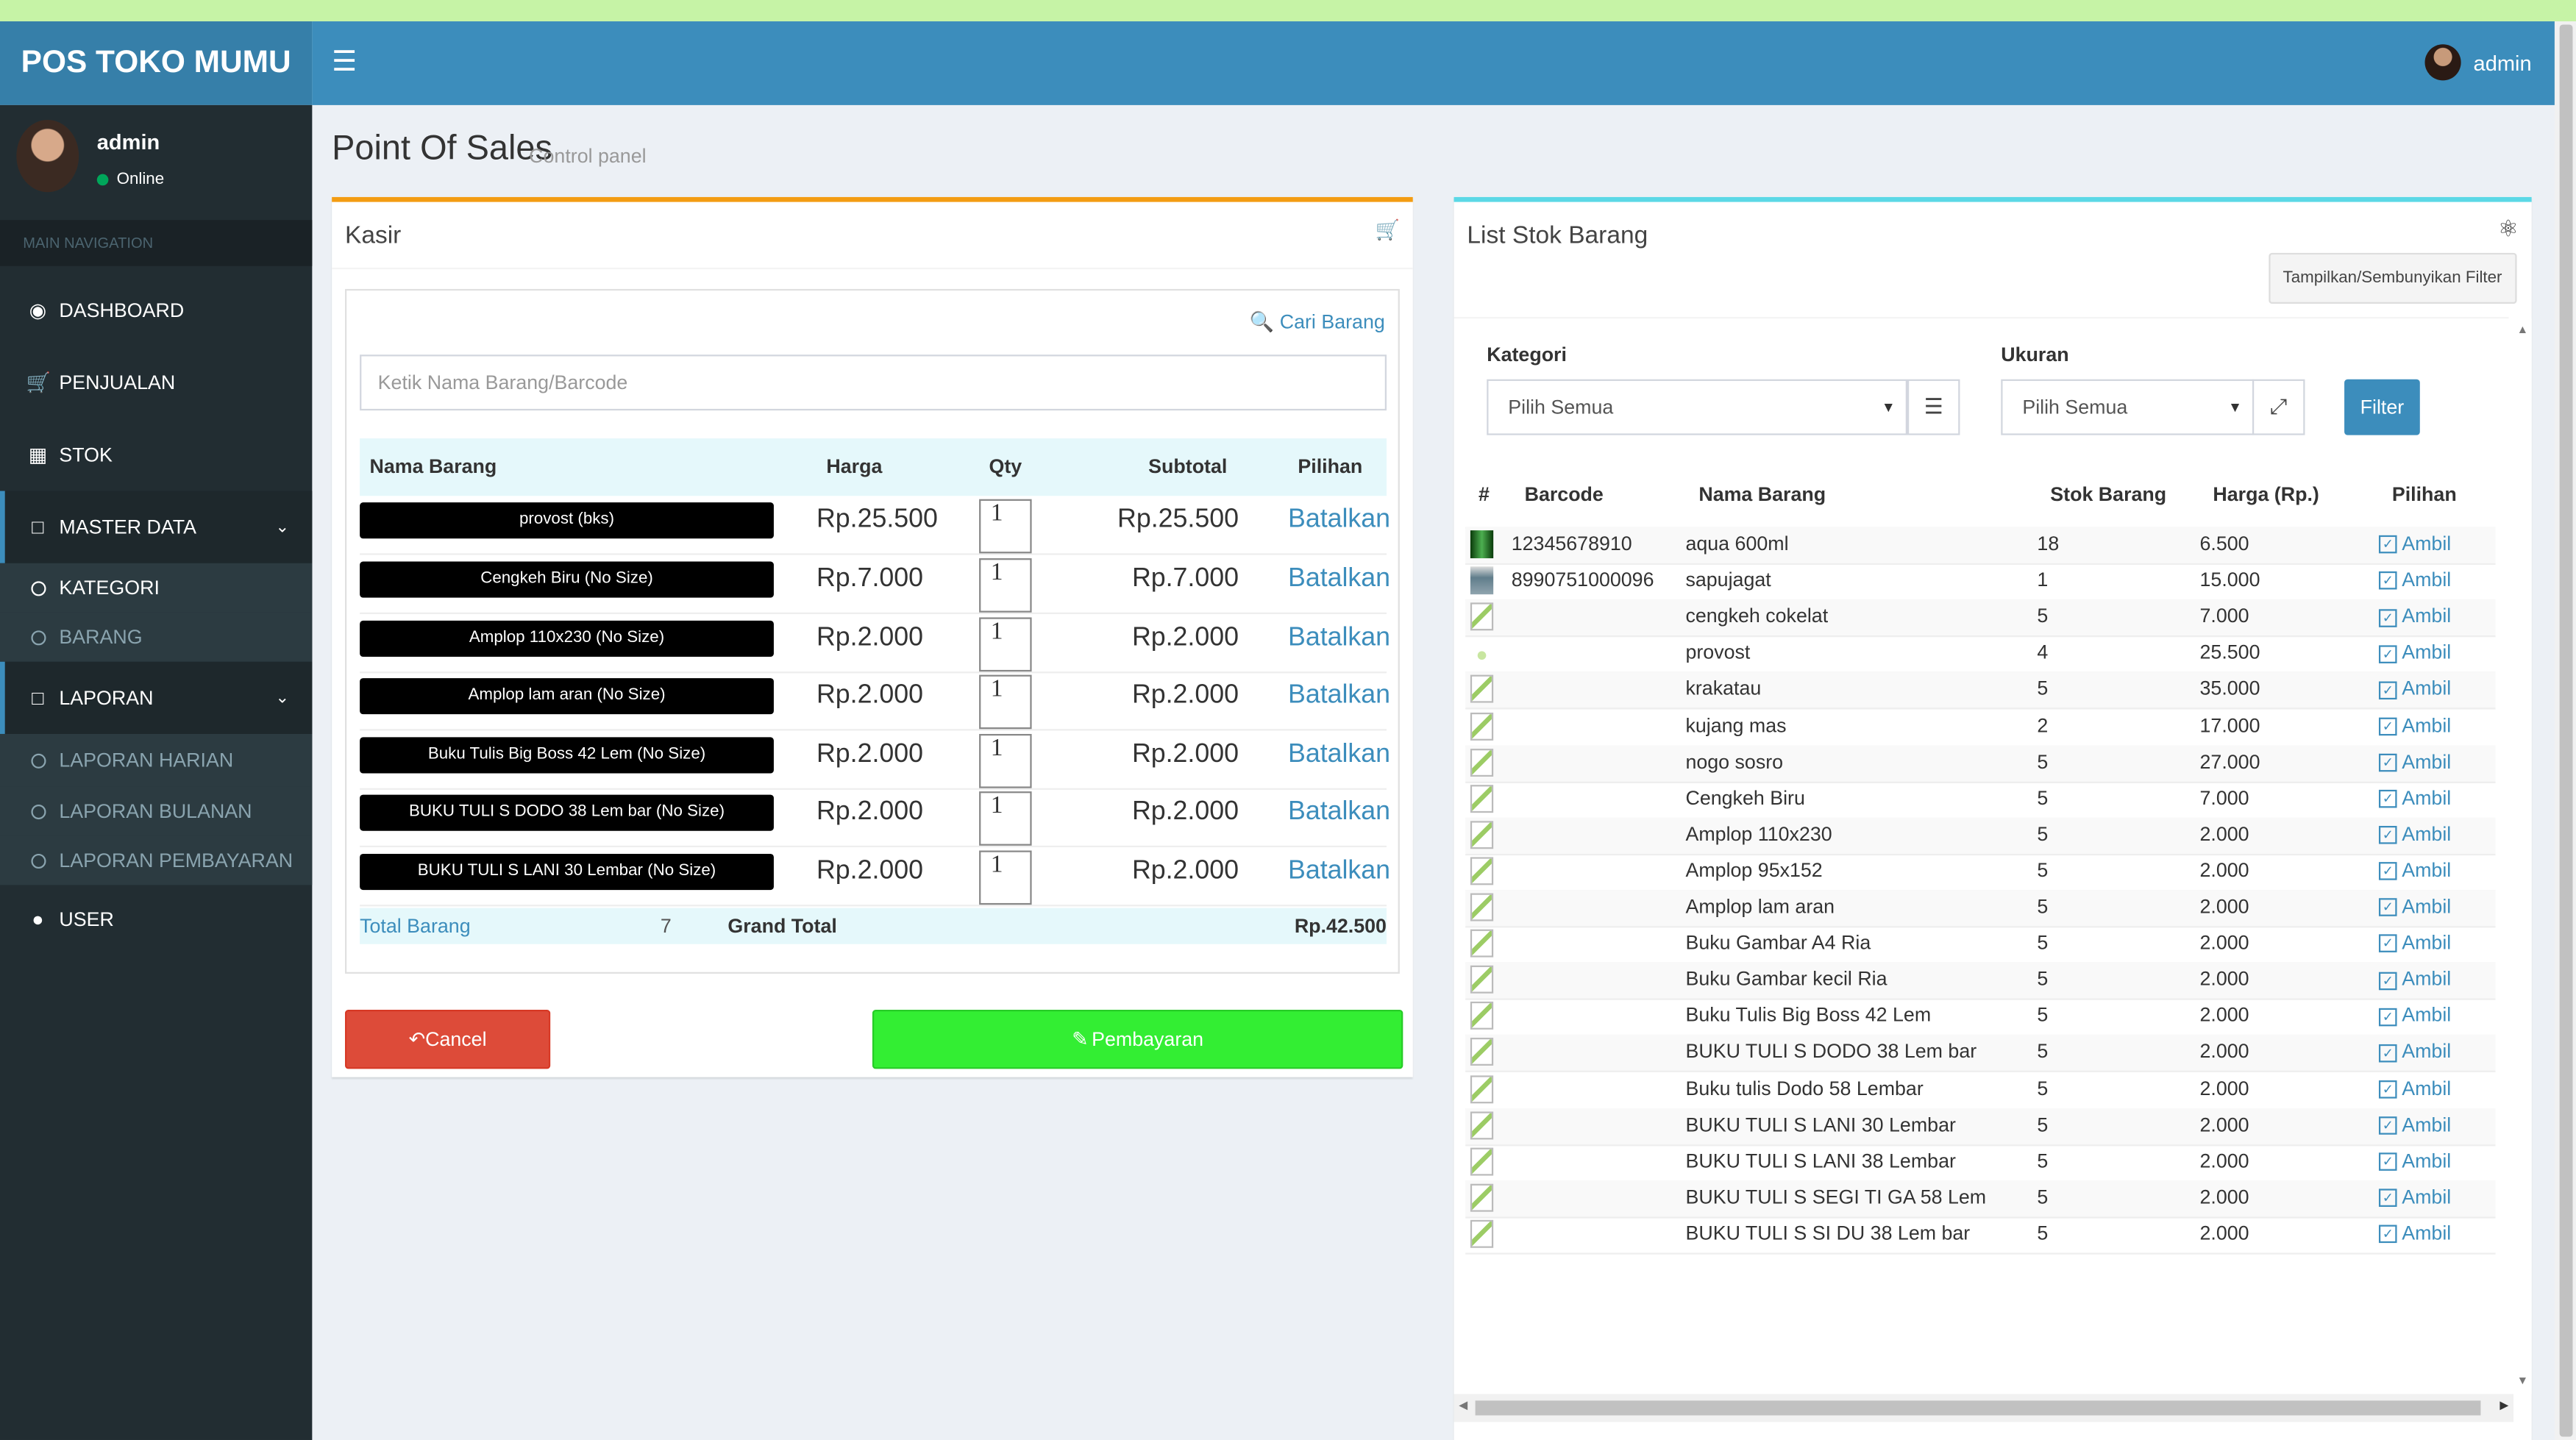 This screenshot has width=2576, height=1440. What do you see at coordinates (344, 62) in the screenshot?
I see `hamburger-icon: ☰` at bounding box center [344, 62].